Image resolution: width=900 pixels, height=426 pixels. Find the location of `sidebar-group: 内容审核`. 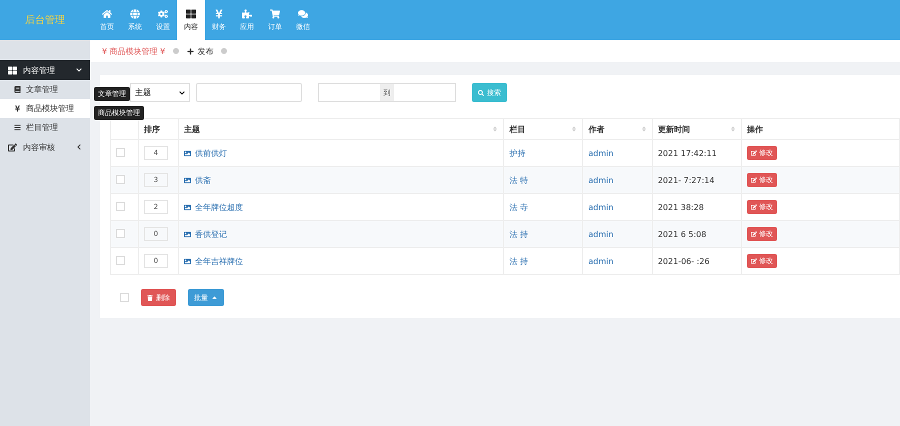

sidebar-group: 内容审核 is located at coordinates (45, 147).